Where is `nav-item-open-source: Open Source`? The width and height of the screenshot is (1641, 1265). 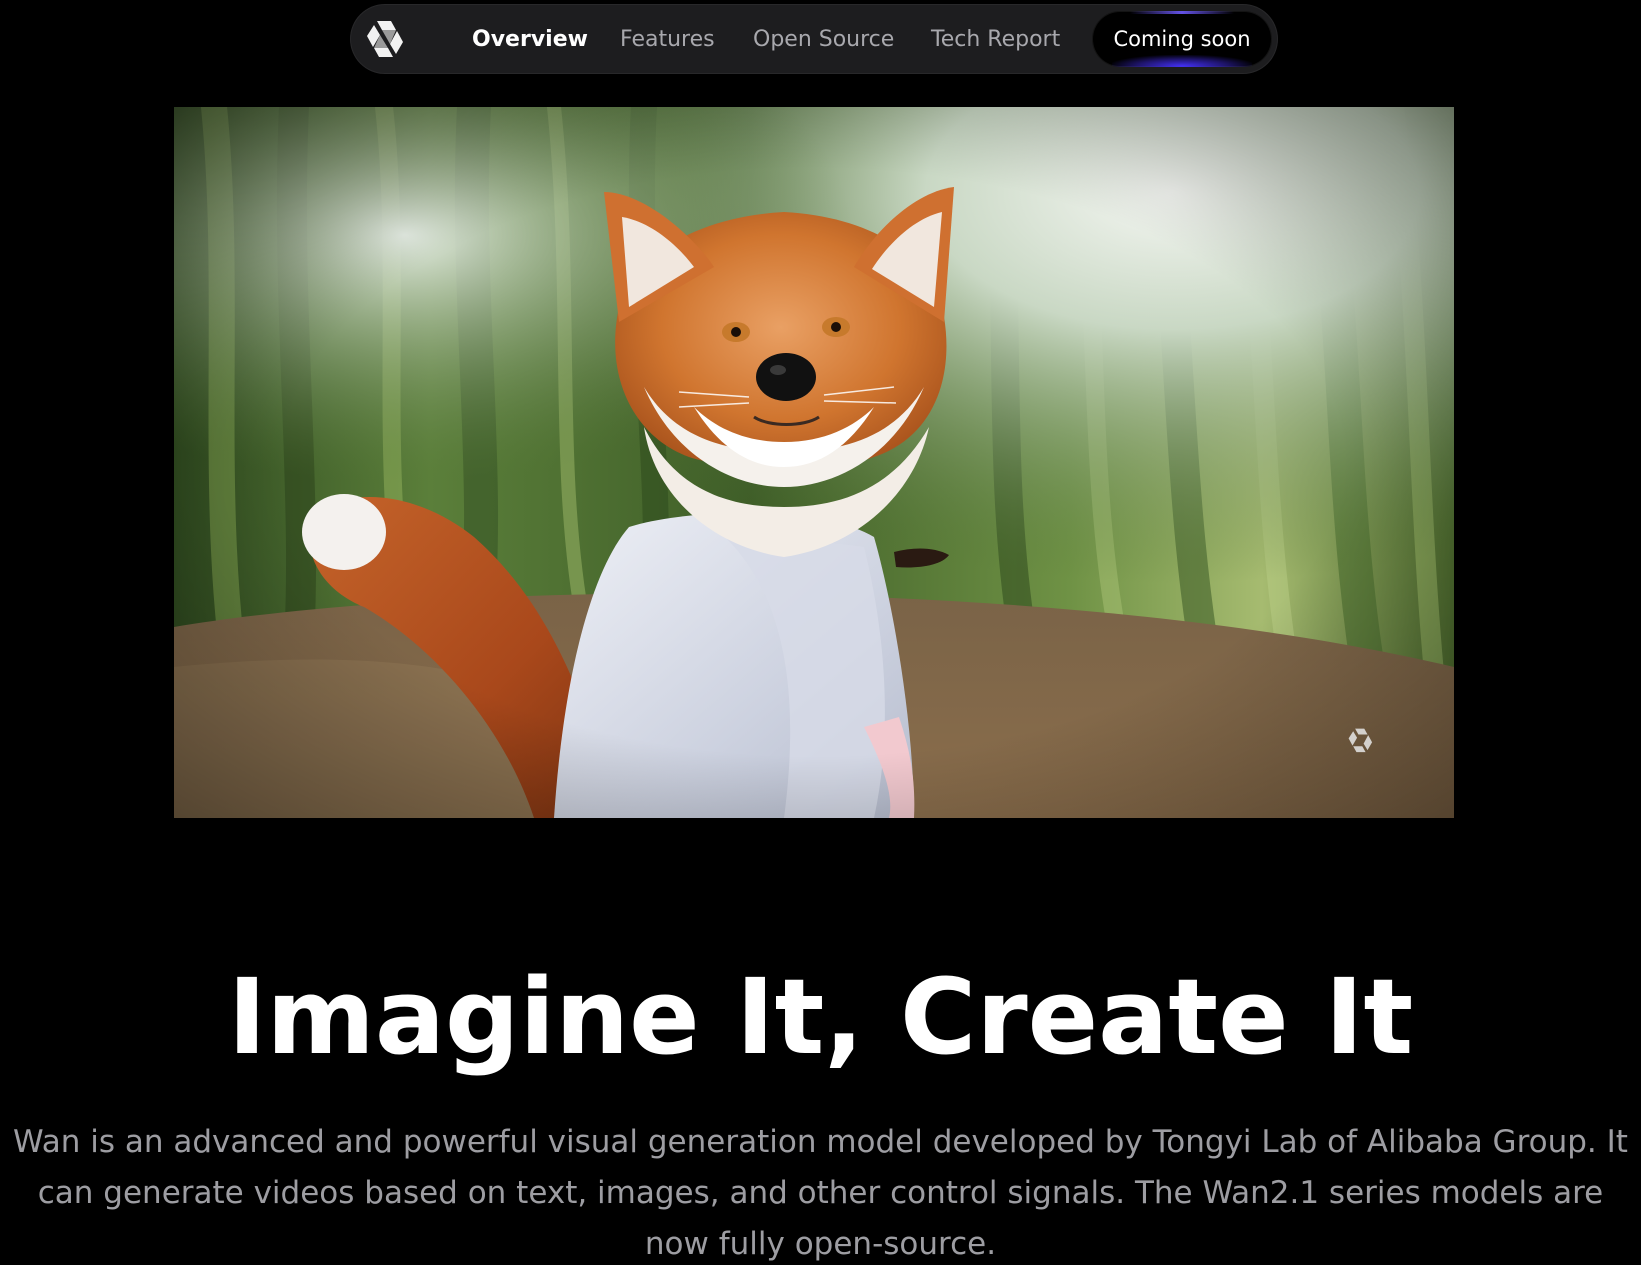
nav-item-open-source: Open Source is located at coordinates (823, 39).